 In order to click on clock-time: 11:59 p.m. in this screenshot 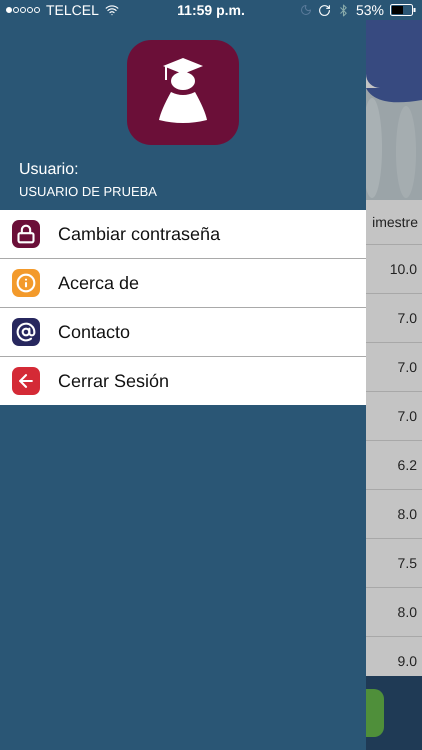, I will do `click(211, 10)`.